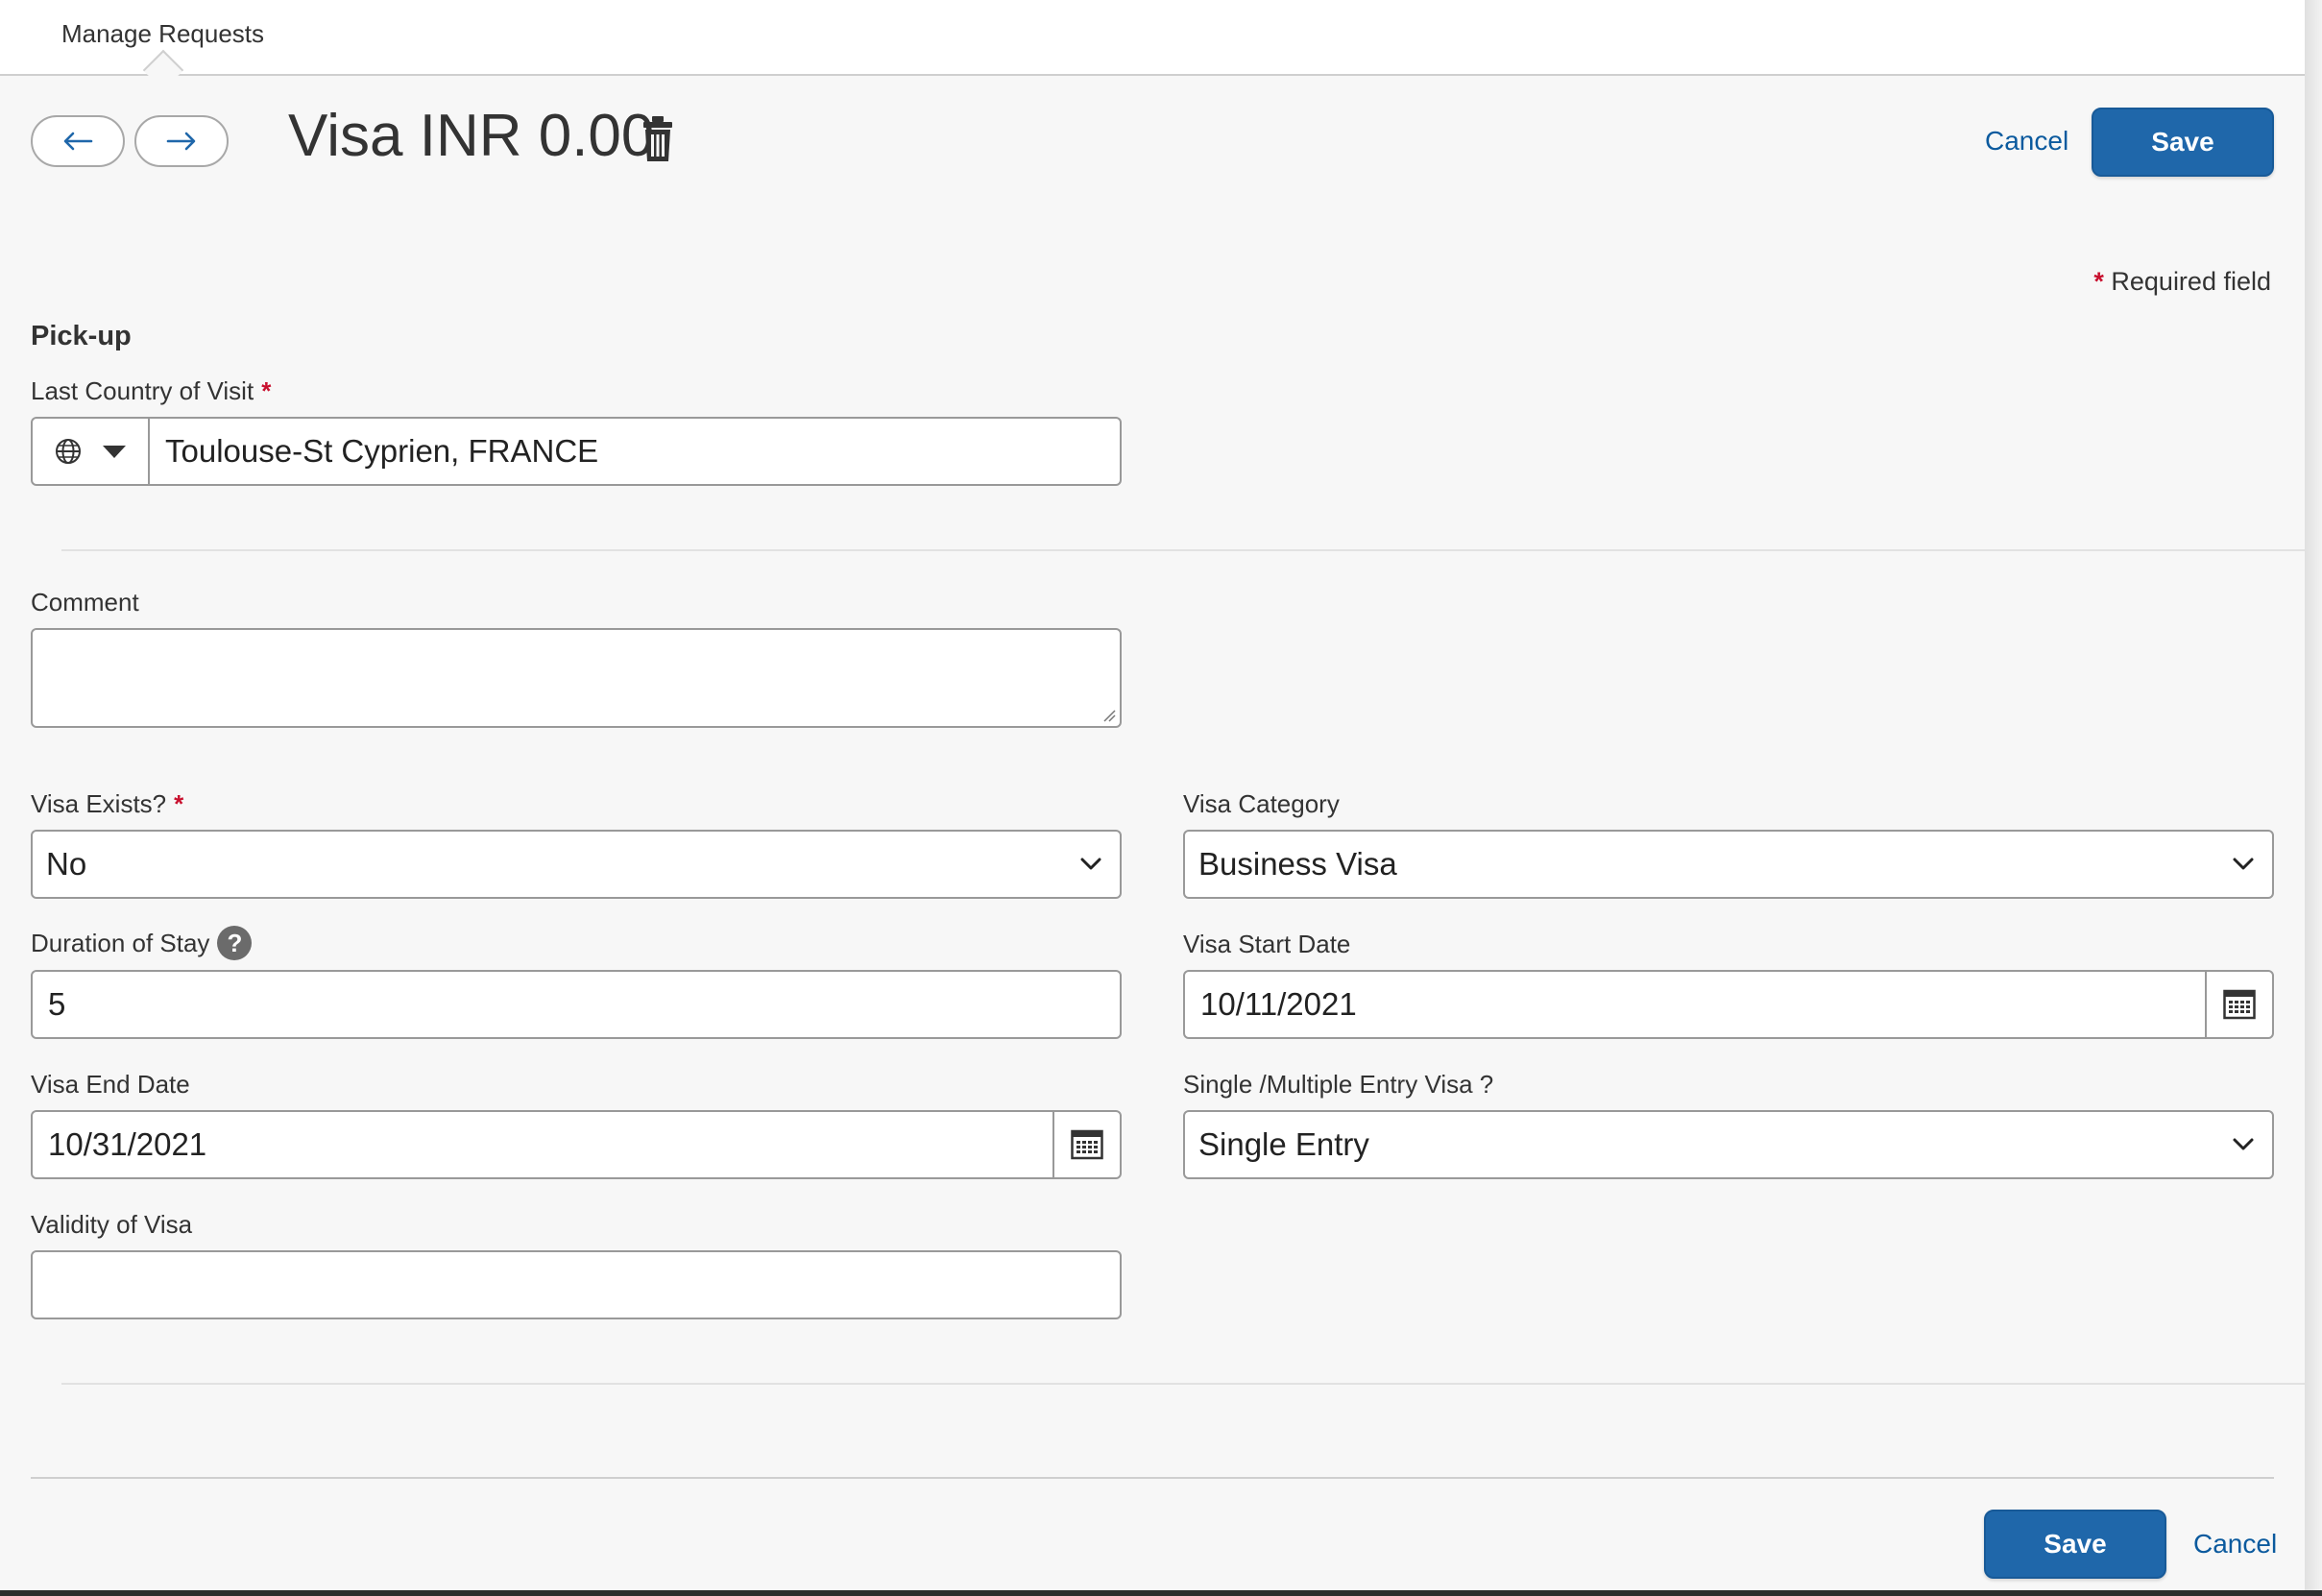 Image resolution: width=2322 pixels, height=1596 pixels. I want to click on duration-of-stay-label: Duration of Stay ?, so click(142, 943).